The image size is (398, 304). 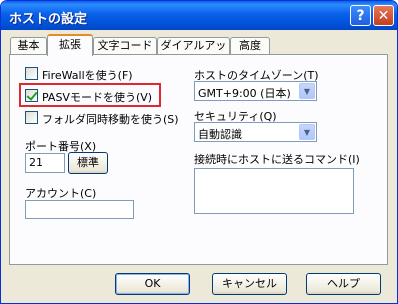 What do you see at coordinates (220, 134) in the screenshot?
I see `security-value: 自動認識` at bounding box center [220, 134].